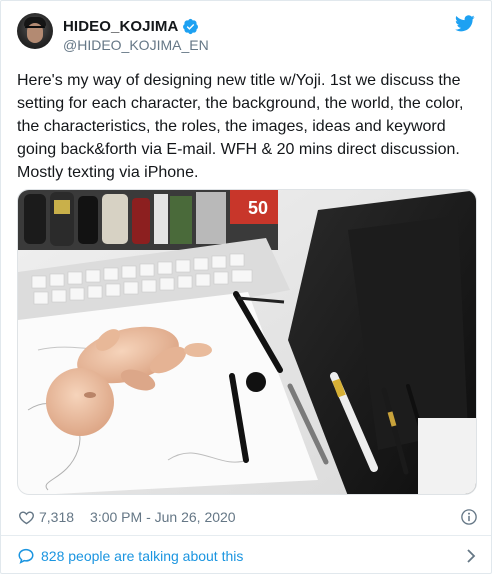 This screenshot has height=574, width=492. Describe the element at coordinates (136, 45) in the screenshot. I see `user-handle: @HIDEO_KOJIMA_EN` at that location.